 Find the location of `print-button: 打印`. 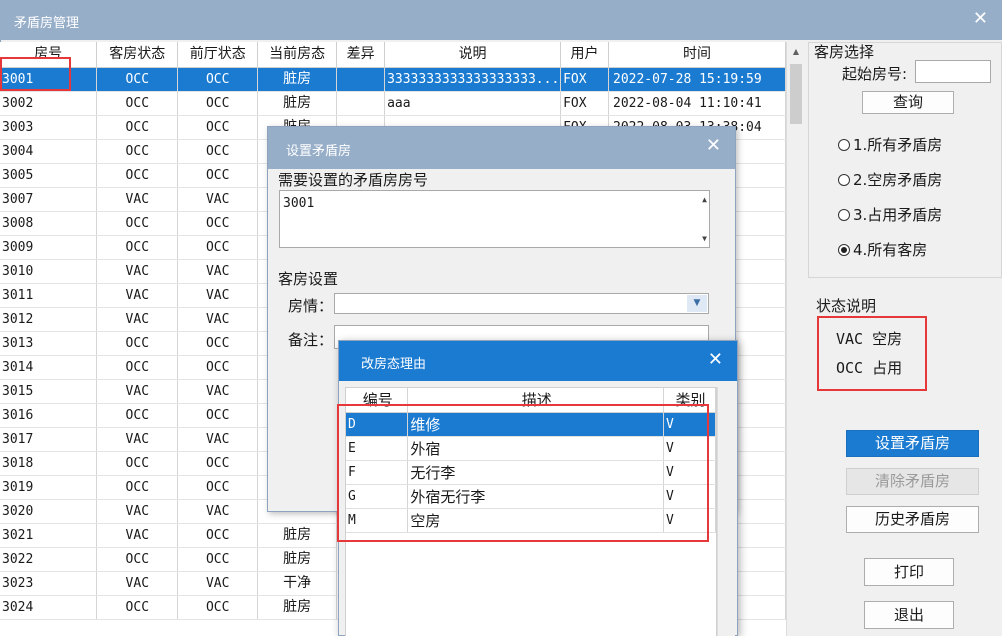

print-button: 打印 is located at coordinates (909, 572).